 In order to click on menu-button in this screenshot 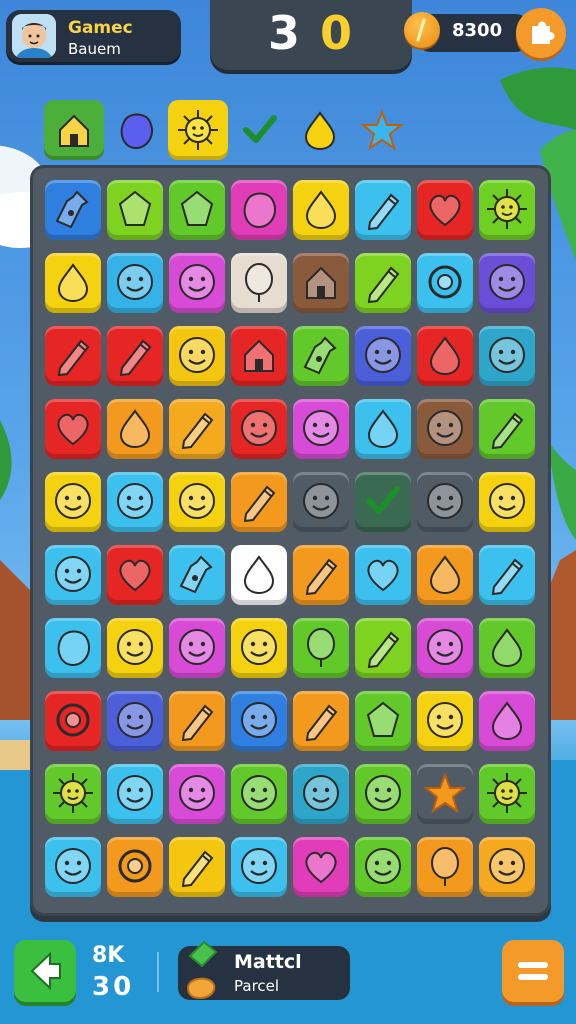, I will do `click(533, 971)`.